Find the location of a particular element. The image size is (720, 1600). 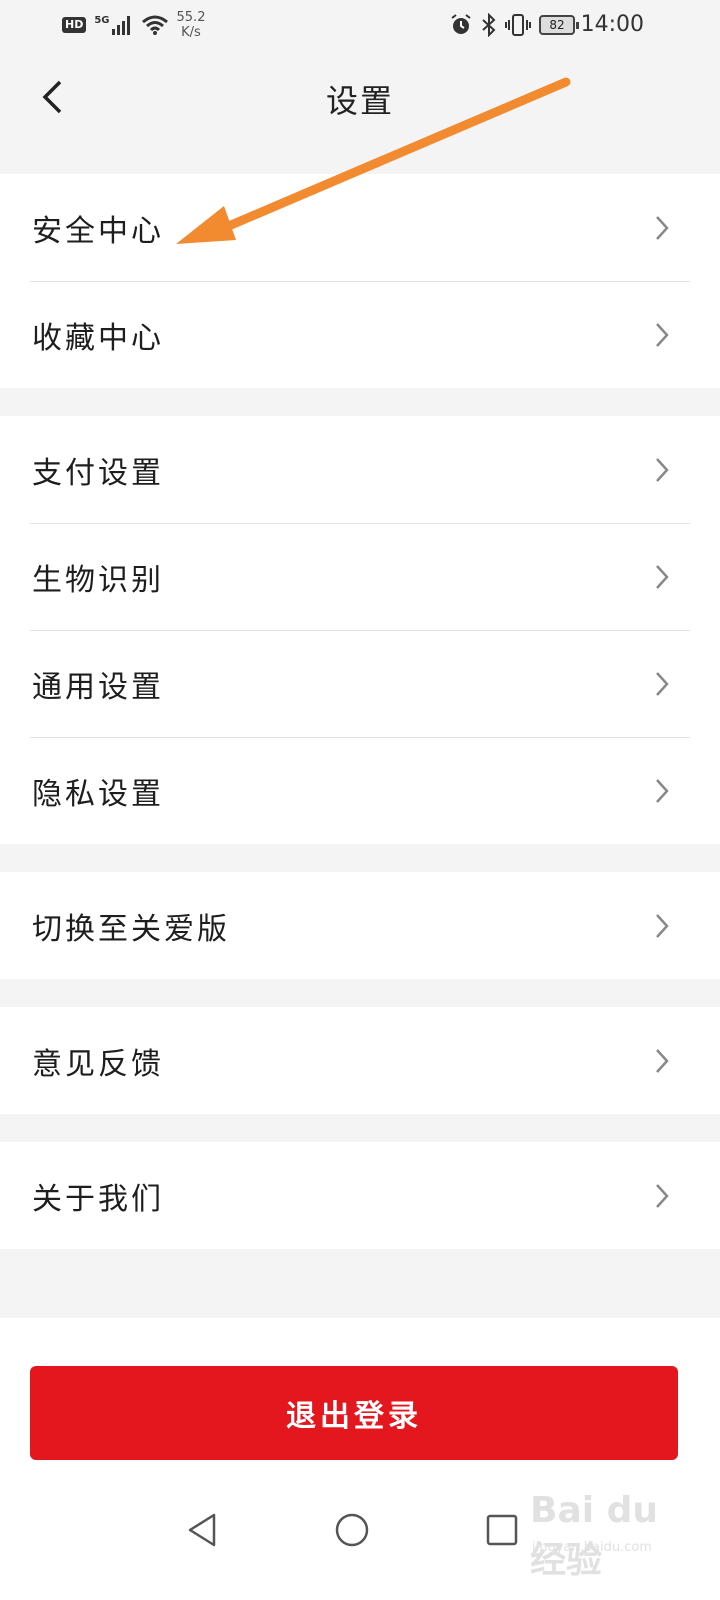

clock: 14:00 is located at coordinates (612, 24).